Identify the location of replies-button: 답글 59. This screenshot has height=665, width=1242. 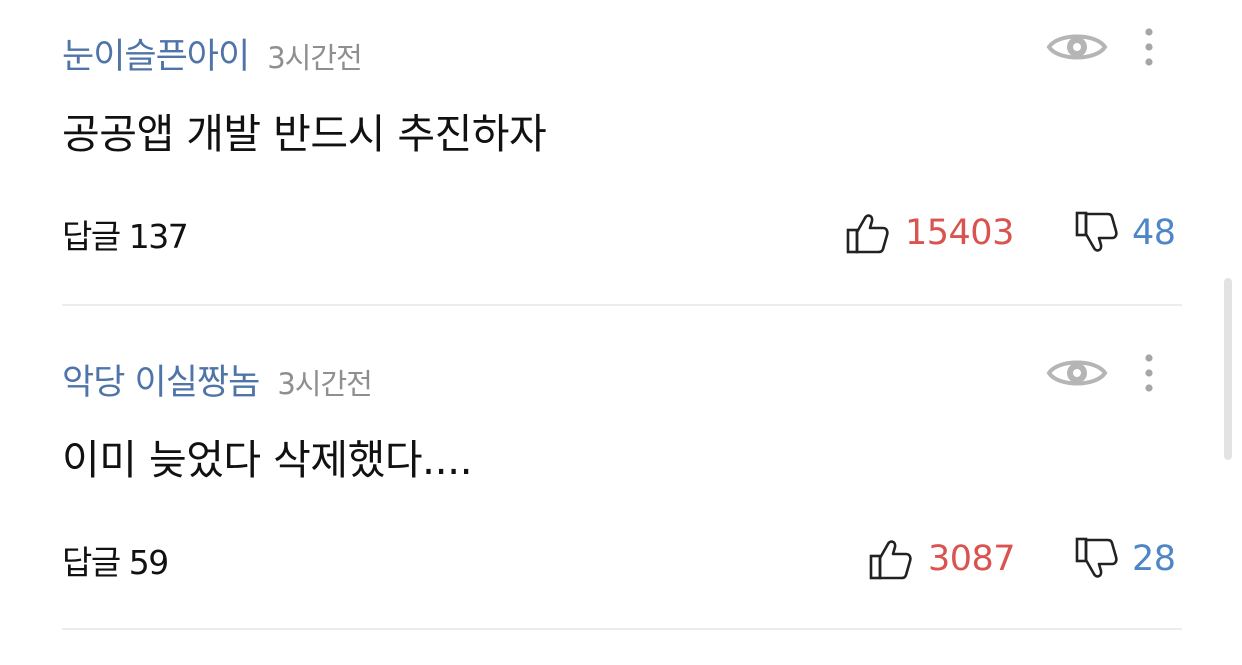
(115, 560).